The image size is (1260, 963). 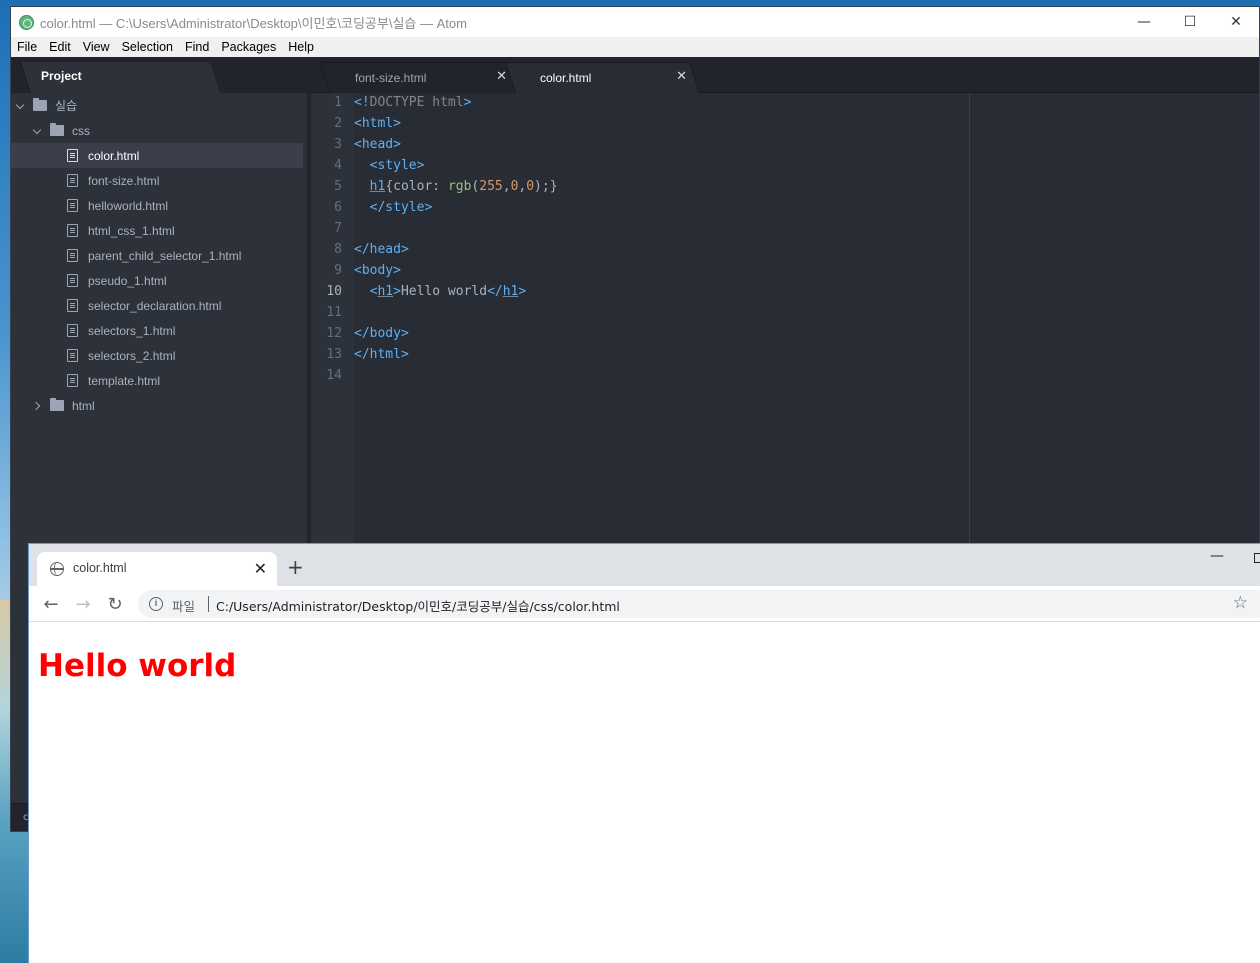 What do you see at coordinates (127, 280) in the screenshot?
I see `tree-file-label: pseudo_1.html` at bounding box center [127, 280].